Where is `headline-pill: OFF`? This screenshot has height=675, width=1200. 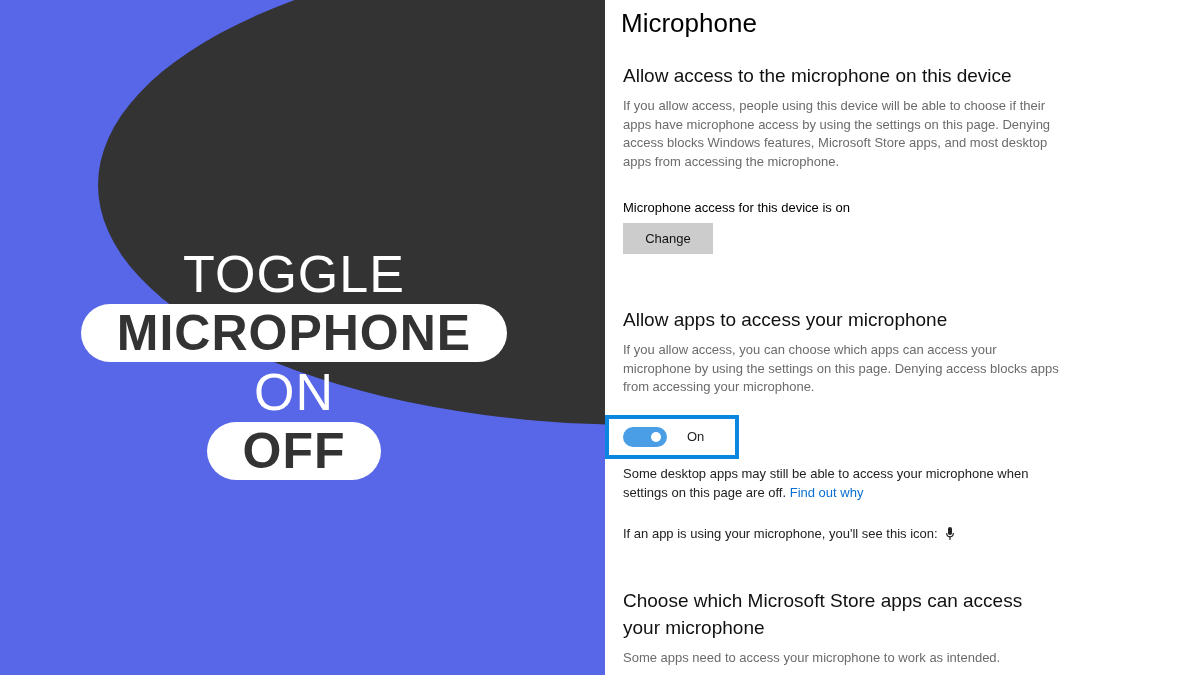
headline-pill: OFF is located at coordinates (294, 451).